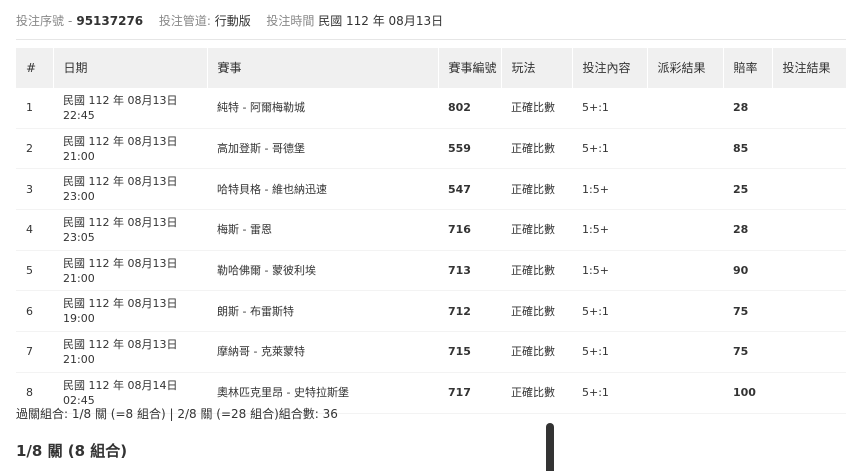 The width and height of the screenshot is (856, 471). Describe the element at coordinates (34, 189) in the screenshot. I see `row-index: 3` at that location.